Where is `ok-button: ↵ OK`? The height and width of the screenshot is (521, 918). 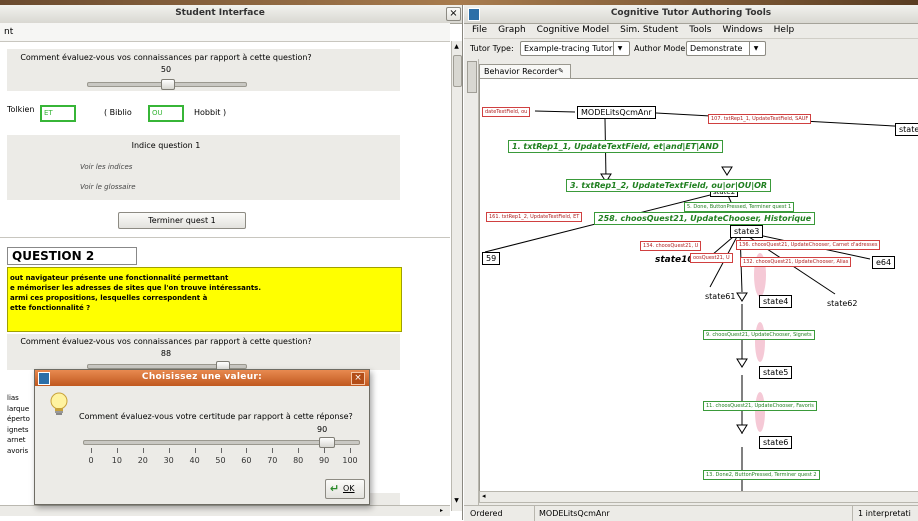 ok-button: ↵ OK is located at coordinates (345, 489).